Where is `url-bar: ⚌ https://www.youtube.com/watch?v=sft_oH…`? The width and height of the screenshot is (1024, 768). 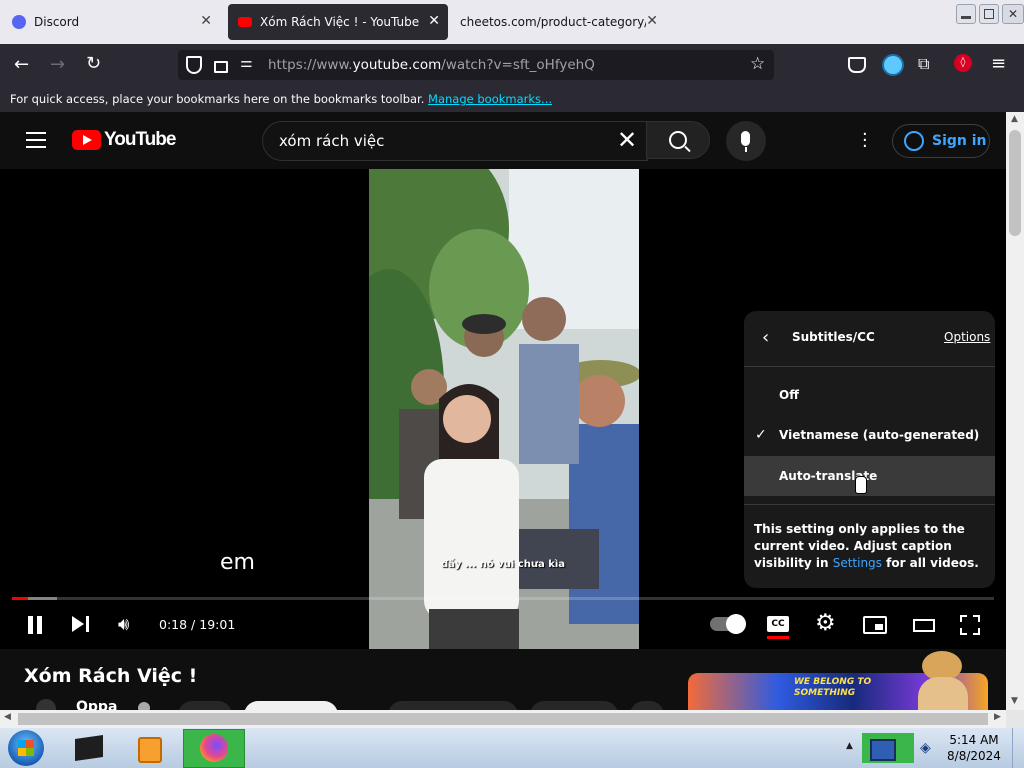 url-bar: ⚌ https://www.youtube.com/watch?v=sft_oH… is located at coordinates (476, 65).